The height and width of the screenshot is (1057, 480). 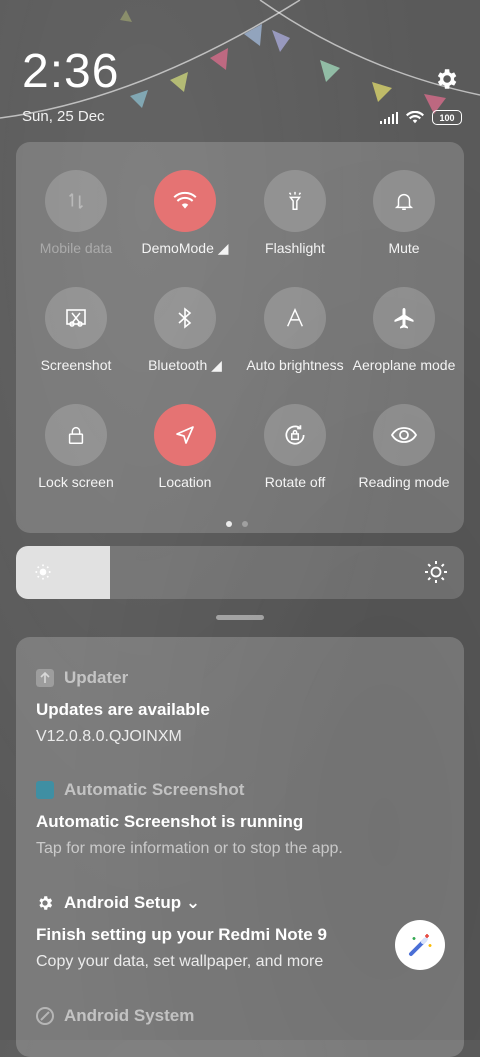 I want to click on notification-title: Updates are available, so click(x=123, y=709).